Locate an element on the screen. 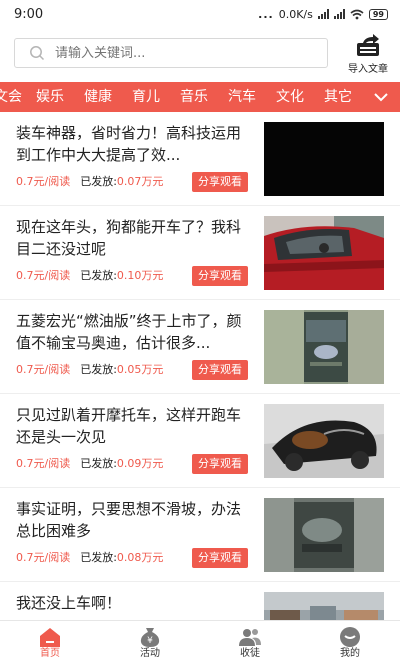 The height and width of the screenshot is (660, 400). people-icon is located at coordinates (250, 637).